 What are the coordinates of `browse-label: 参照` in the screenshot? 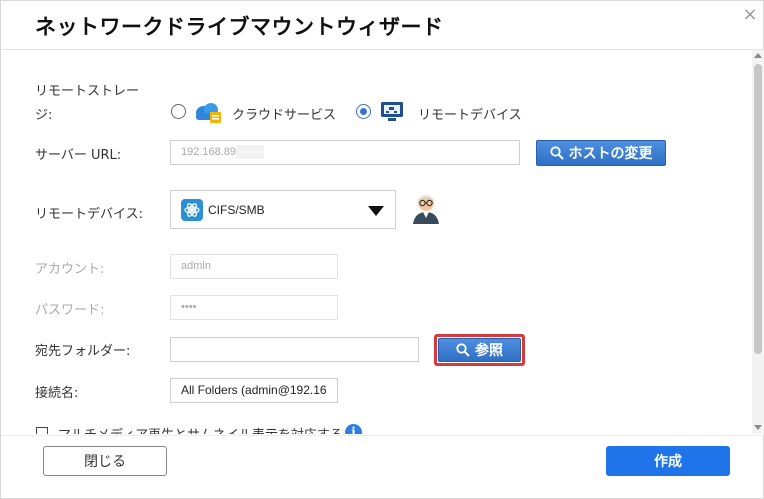 It's located at (489, 351).